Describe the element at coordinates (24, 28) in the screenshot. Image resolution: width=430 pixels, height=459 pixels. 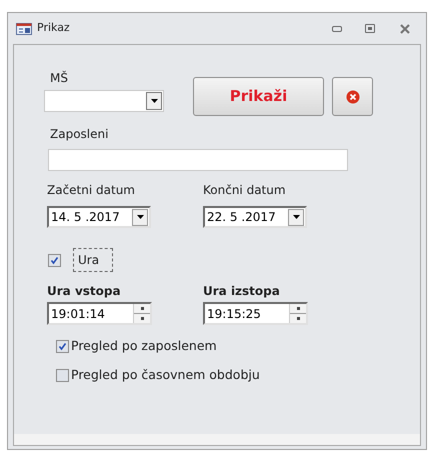
I see `form-icon` at that location.